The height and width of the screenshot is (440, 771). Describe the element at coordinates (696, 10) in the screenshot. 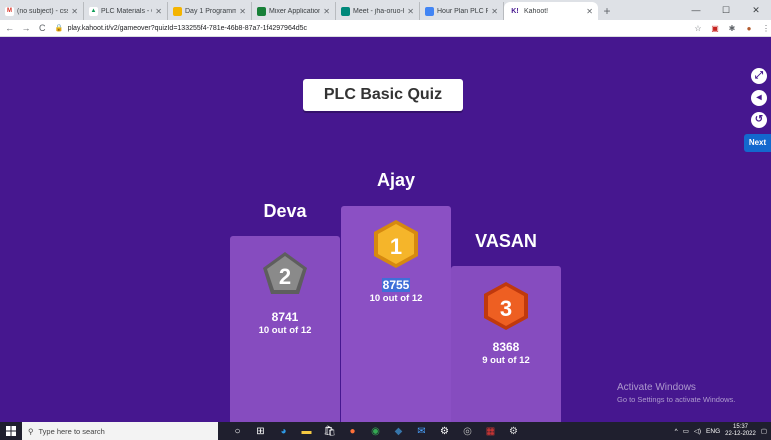

I see `minimize-icon: —` at that location.